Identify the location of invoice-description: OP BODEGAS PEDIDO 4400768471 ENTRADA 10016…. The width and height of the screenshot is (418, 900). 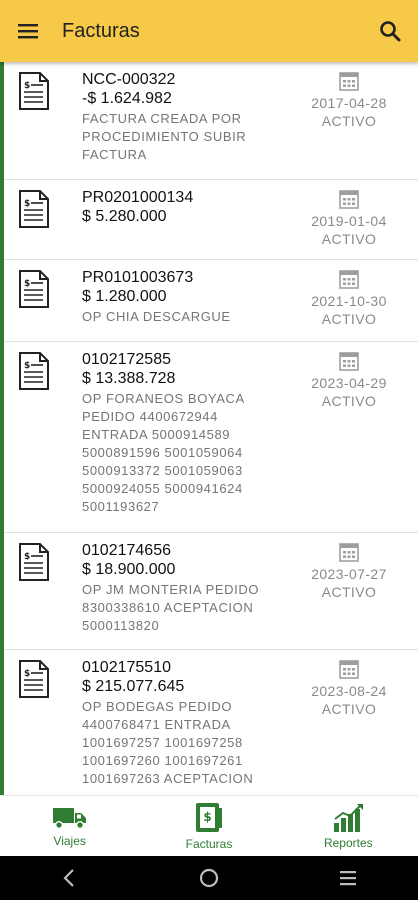
(182, 743).